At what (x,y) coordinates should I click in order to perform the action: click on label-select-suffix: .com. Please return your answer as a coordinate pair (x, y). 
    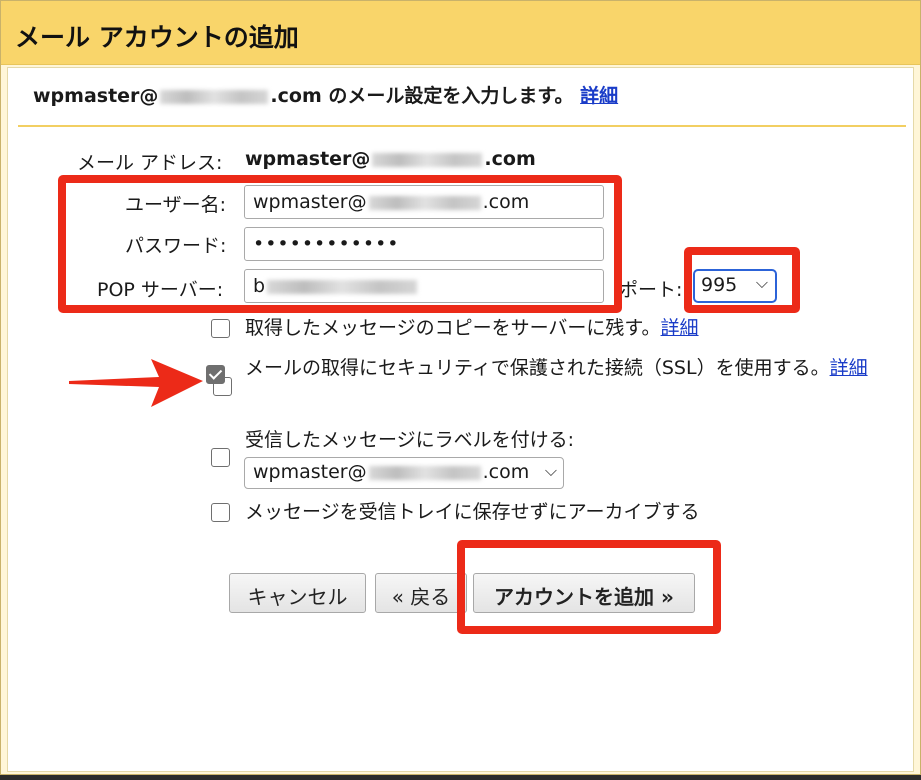
    Looking at the image, I should click on (506, 472).